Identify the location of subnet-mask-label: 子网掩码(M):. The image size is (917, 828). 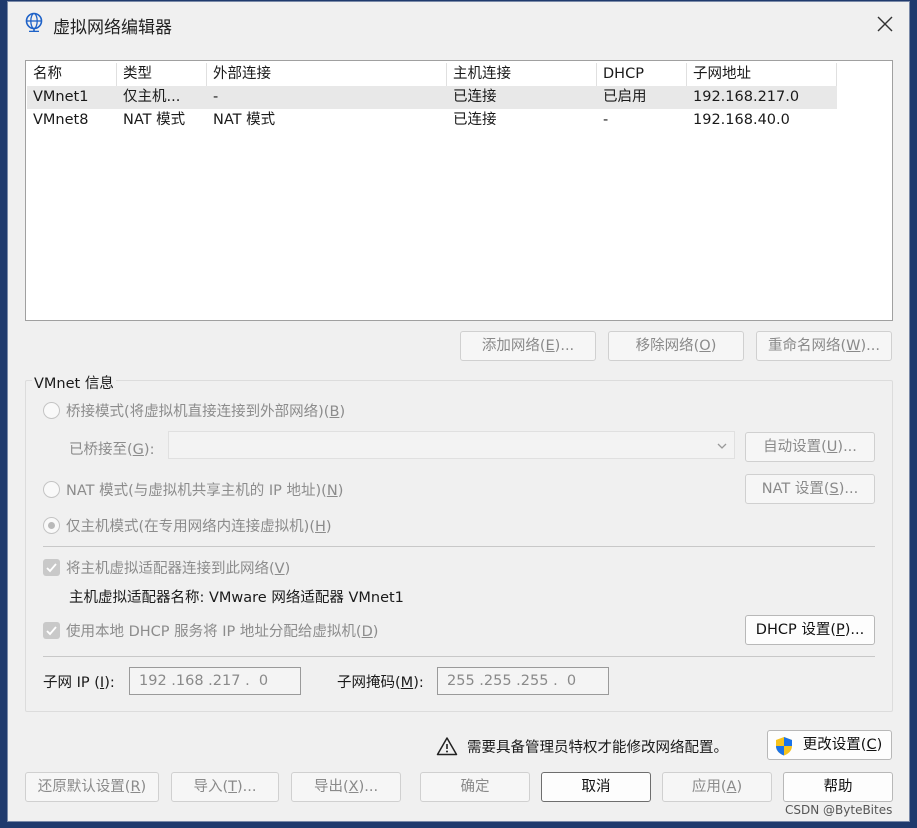
(380, 683).